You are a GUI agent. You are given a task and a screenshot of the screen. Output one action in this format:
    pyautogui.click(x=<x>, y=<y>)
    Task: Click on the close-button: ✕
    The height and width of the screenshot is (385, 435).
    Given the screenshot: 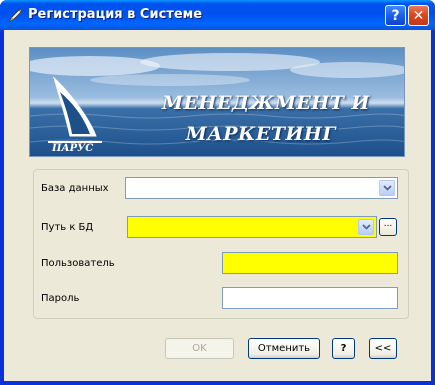 What is the action you would take?
    pyautogui.click(x=418, y=15)
    